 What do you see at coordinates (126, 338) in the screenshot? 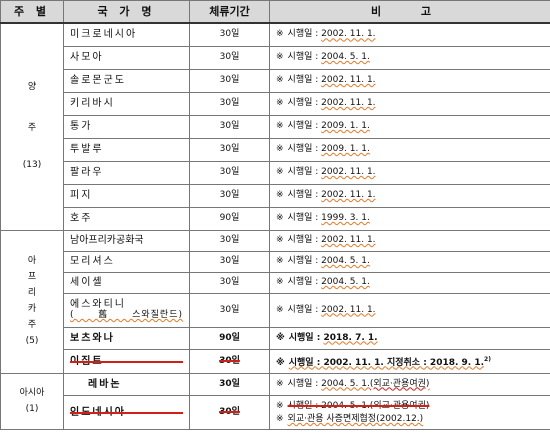
I see `country-cell: 보츠와나` at bounding box center [126, 338].